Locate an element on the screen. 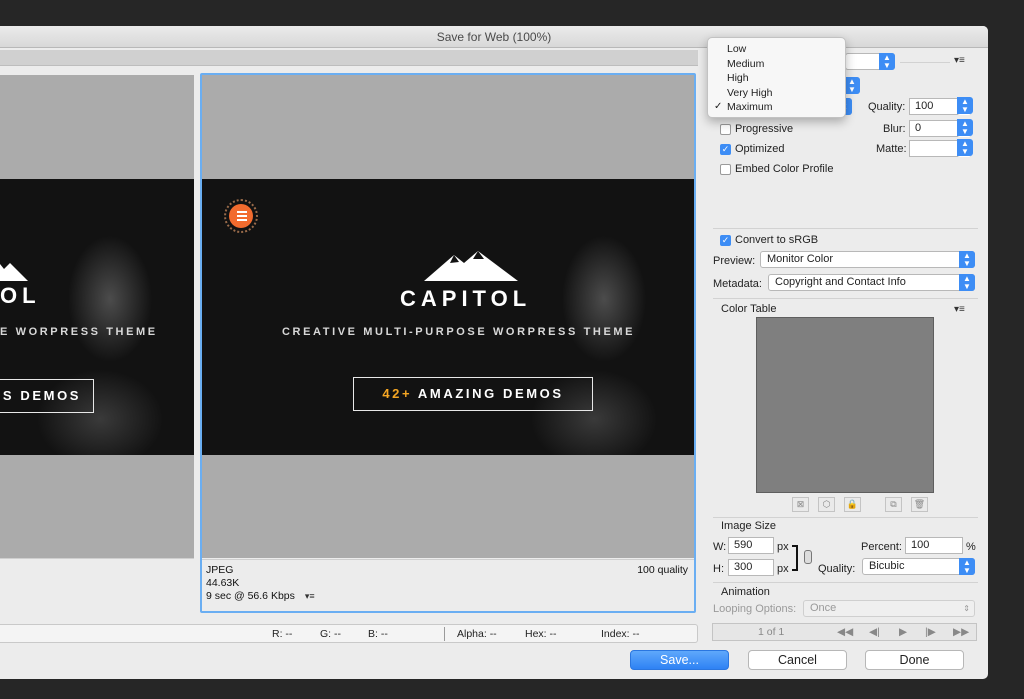  color-table-grid is located at coordinates (845, 405).